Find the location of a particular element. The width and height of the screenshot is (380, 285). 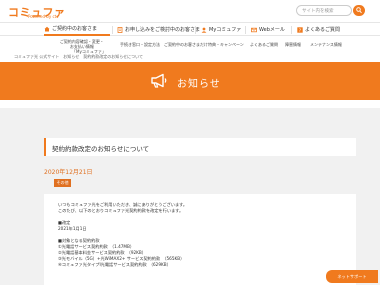

gnav-item-webmail: Webメール is located at coordinates (268, 29).